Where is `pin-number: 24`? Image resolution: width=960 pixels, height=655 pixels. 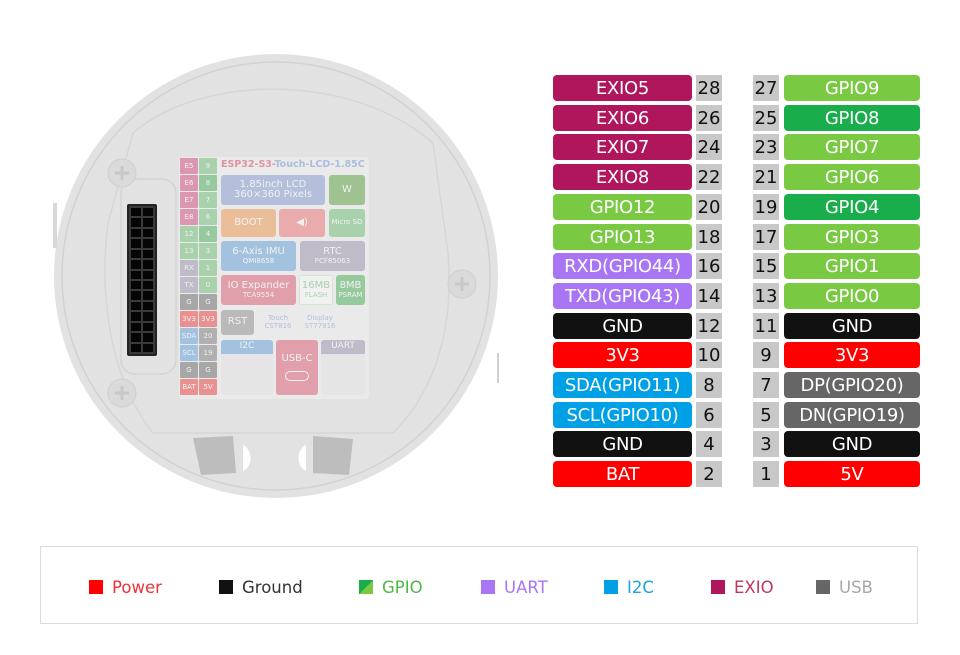
pin-number: 24 is located at coordinates (709, 147).